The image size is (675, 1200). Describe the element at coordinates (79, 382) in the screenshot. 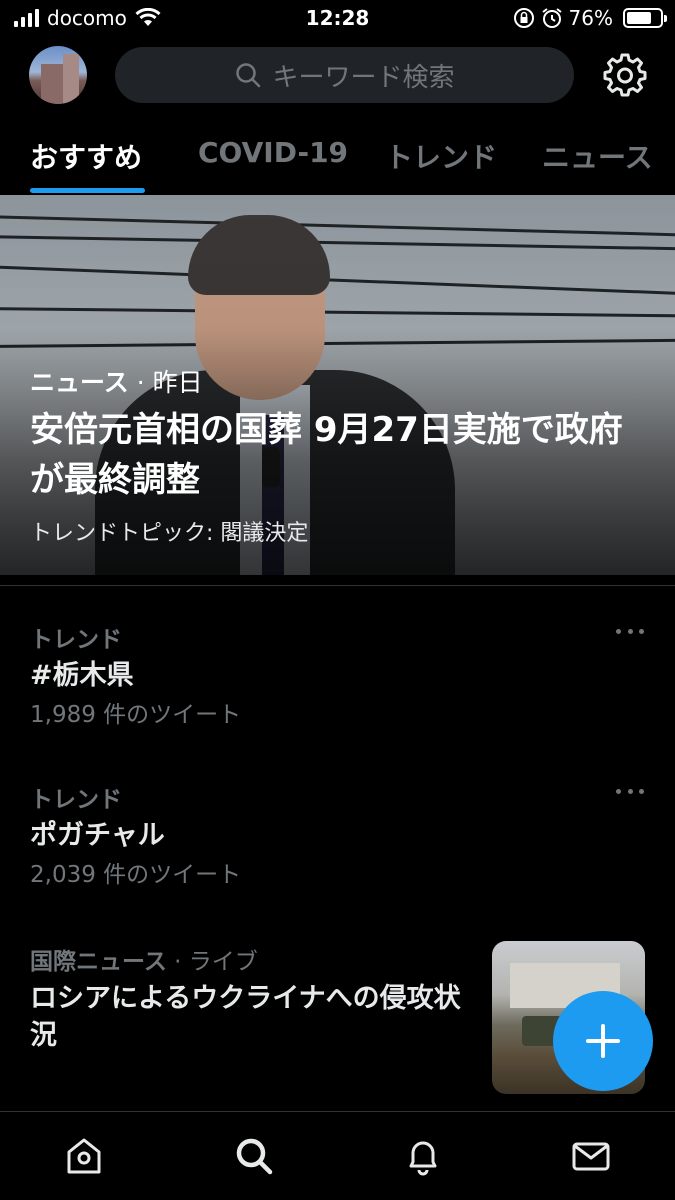

I see `hero-category: ニュース` at that location.